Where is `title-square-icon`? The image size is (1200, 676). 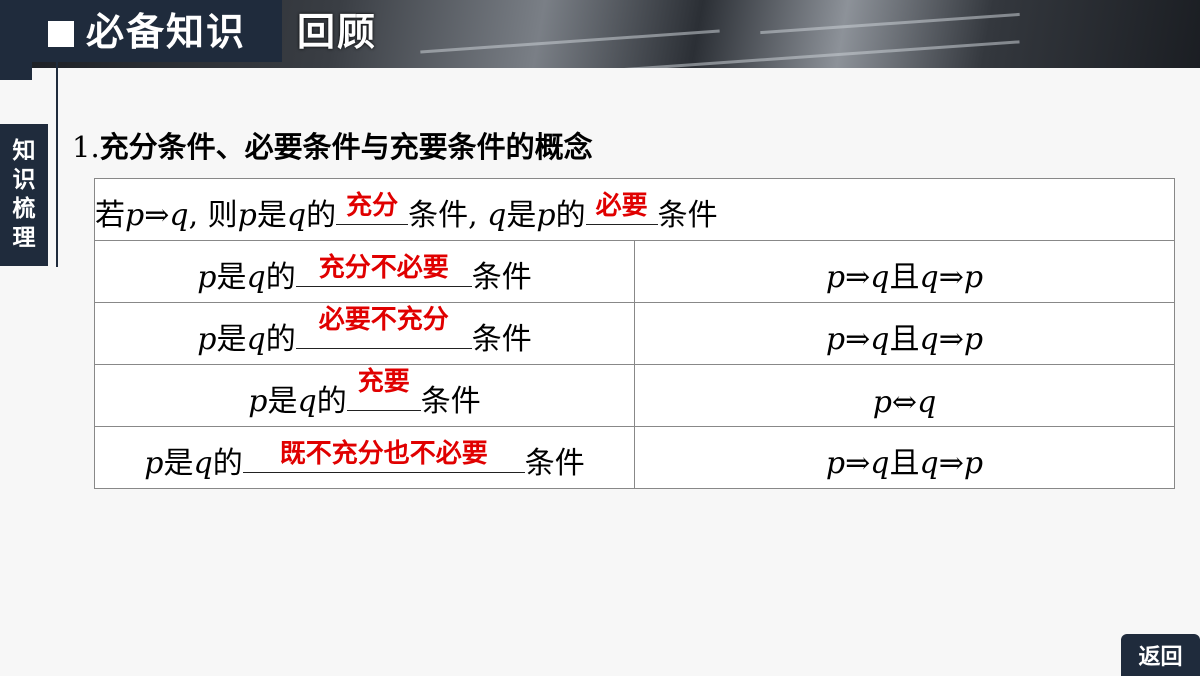 title-square-icon is located at coordinates (61, 34).